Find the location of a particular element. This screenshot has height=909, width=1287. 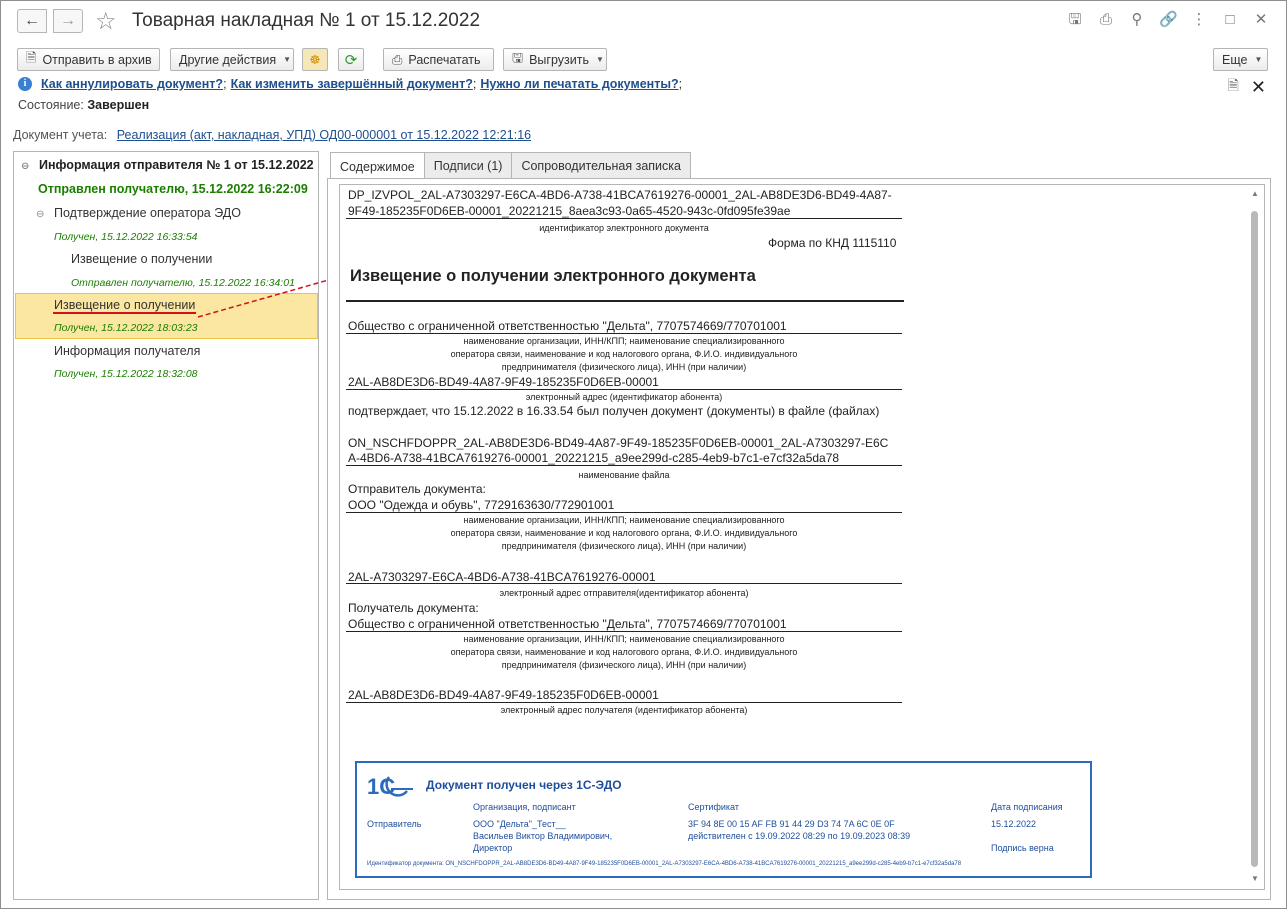

help-link-annul: Как аннулировать документ? is located at coordinates (132, 84).